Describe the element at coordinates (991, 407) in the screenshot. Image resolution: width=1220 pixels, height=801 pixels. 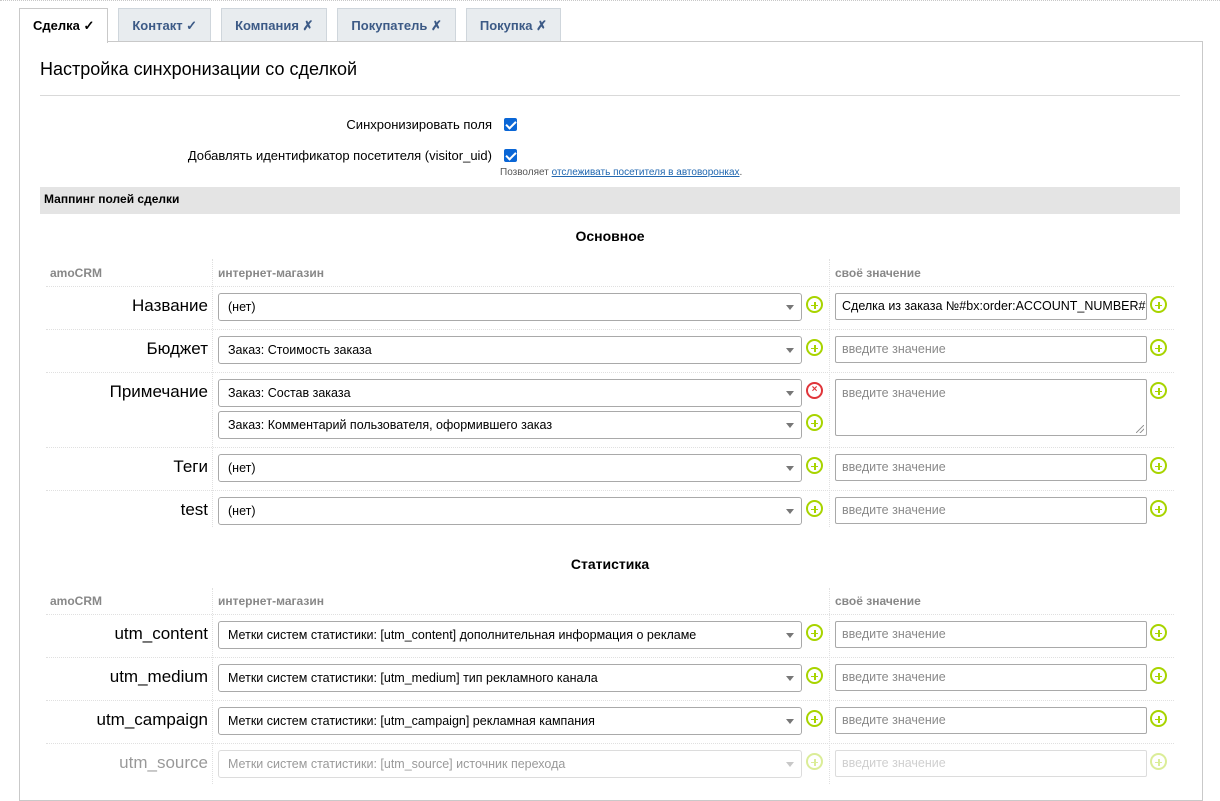
I see `own-value-textarea: введите значение` at that location.